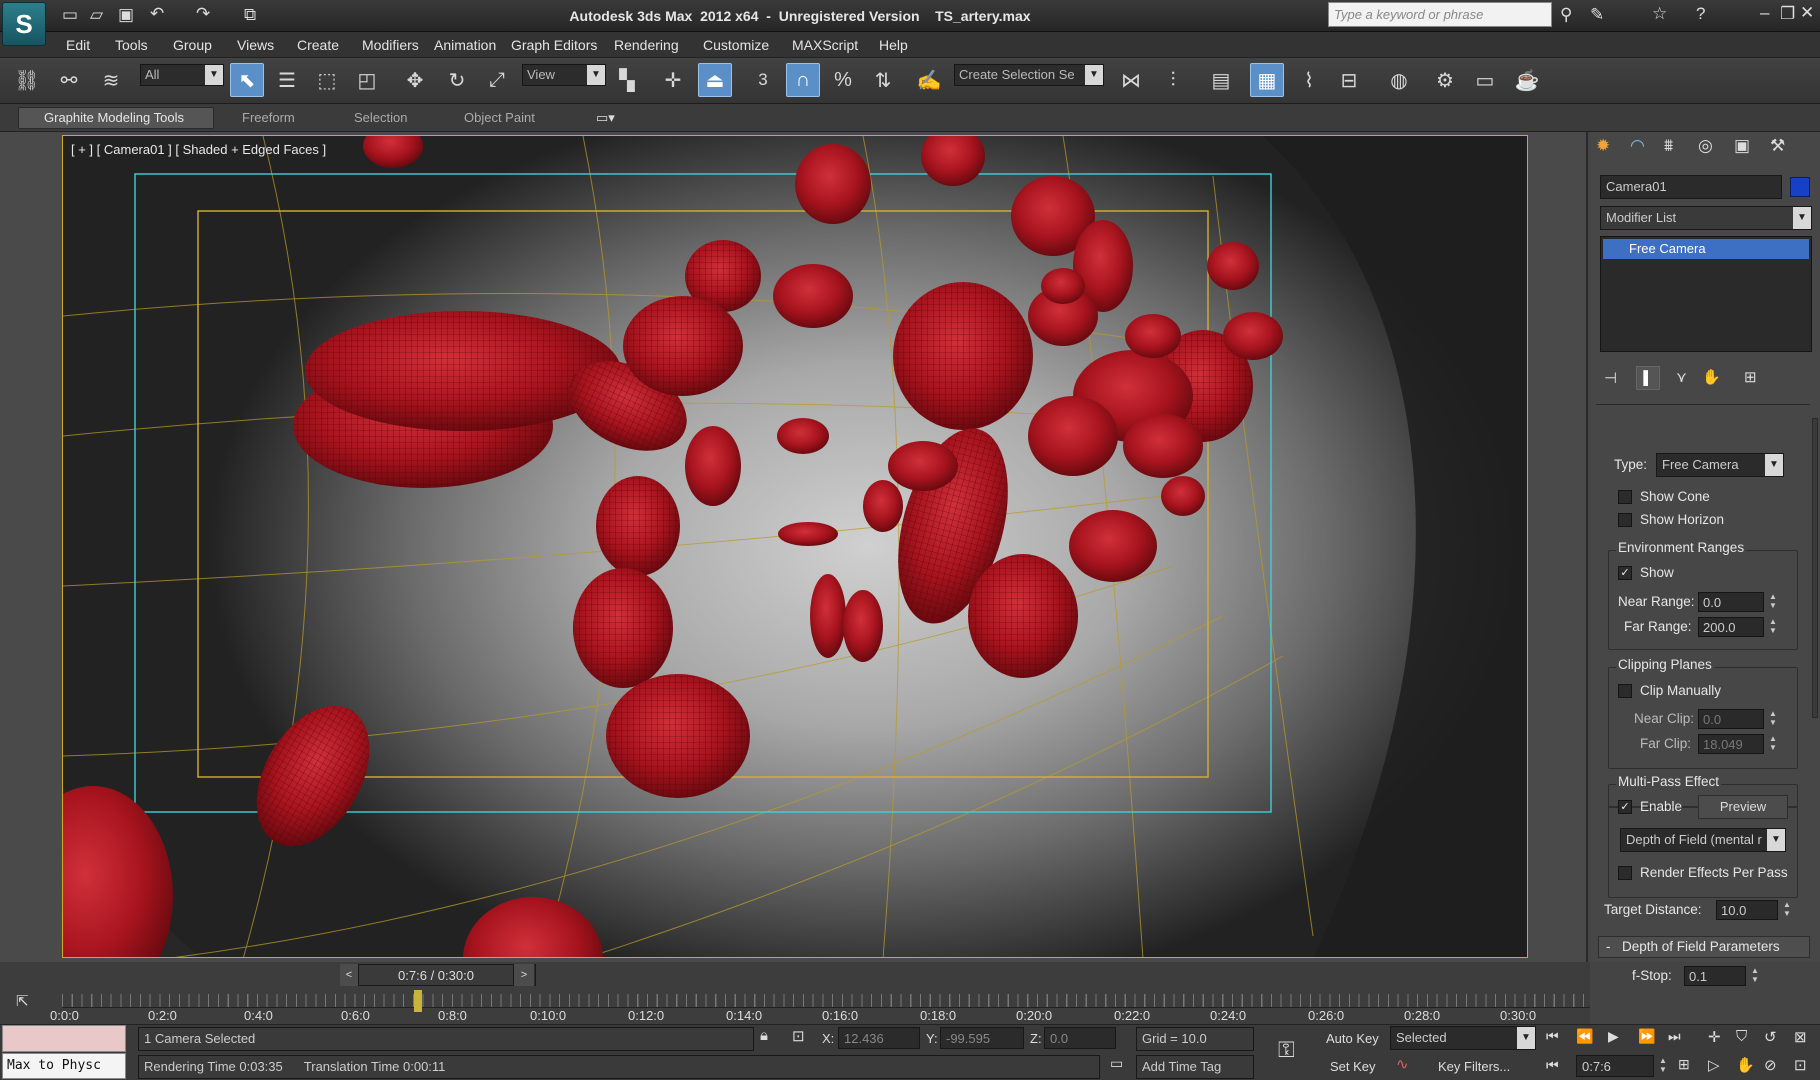 The image size is (1820, 1080). I want to click on layer-manager-icon: ▤, so click(1221, 80).